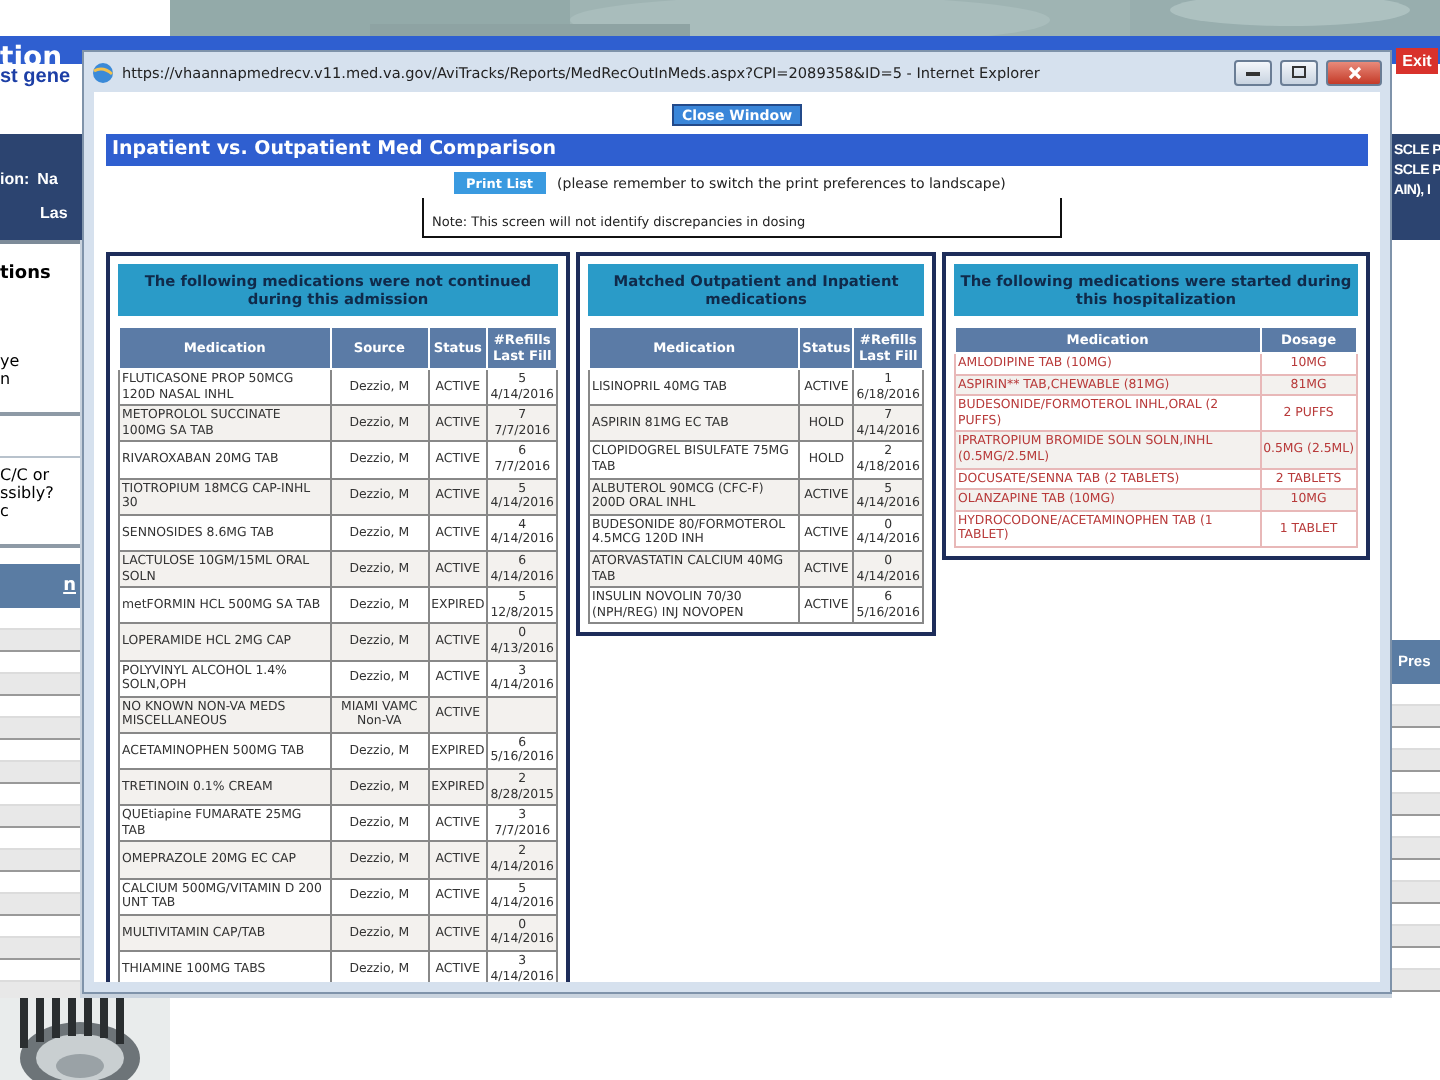  Describe the element at coordinates (11, 361) in the screenshot. I see `note-text: ye` at that location.